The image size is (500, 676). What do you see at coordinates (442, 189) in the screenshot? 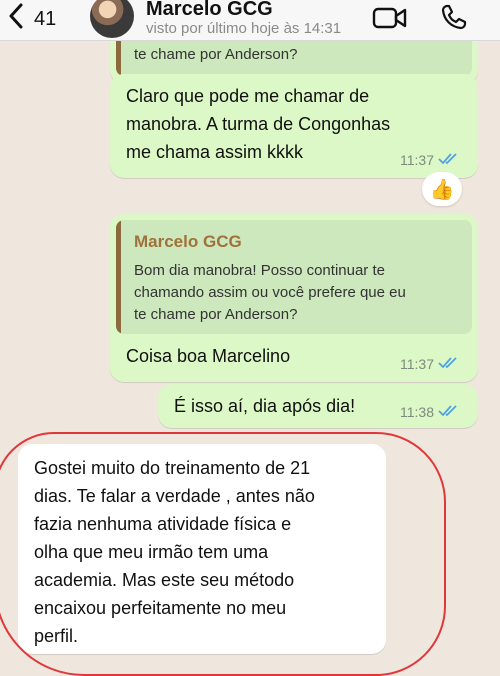
I see `thumbs-up-reaction-icon: 👍` at bounding box center [442, 189].